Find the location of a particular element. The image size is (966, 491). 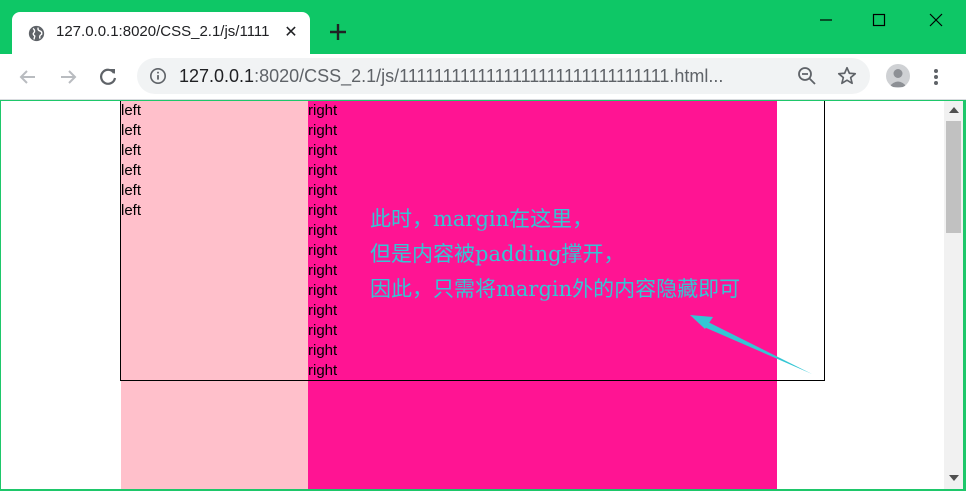

back-arrow-icon is located at coordinates (28, 77).